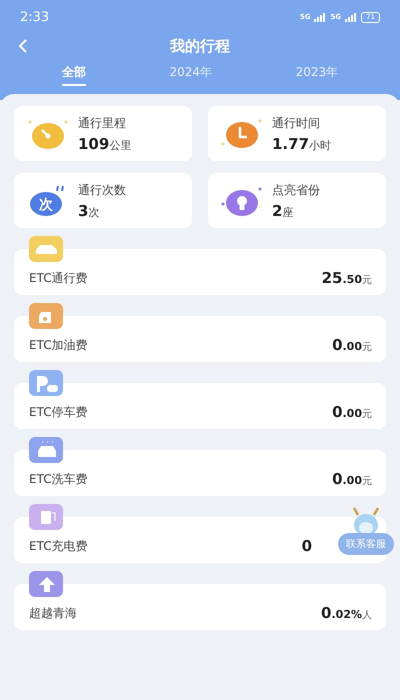  Describe the element at coordinates (102, 190) in the screenshot. I see `stat-label: 通行次数` at that location.